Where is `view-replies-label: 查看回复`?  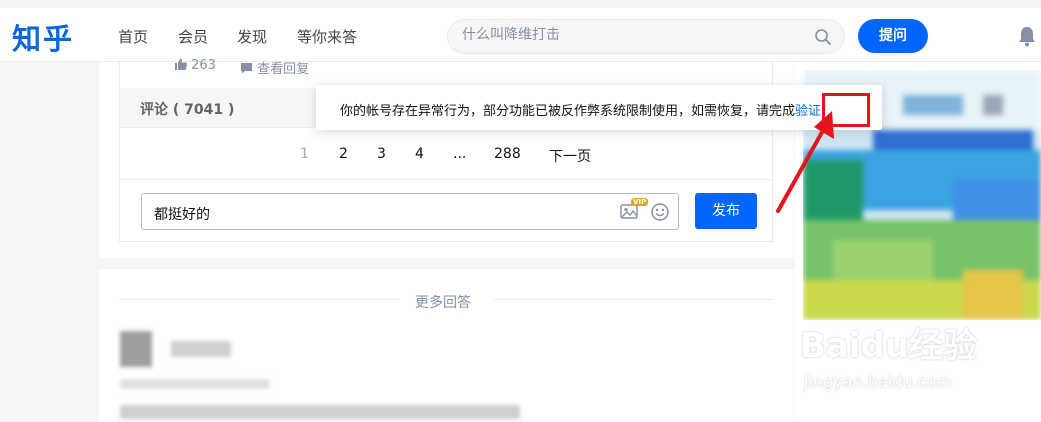
view-replies-label: 查看回复 is located at coordinates (283, 69).